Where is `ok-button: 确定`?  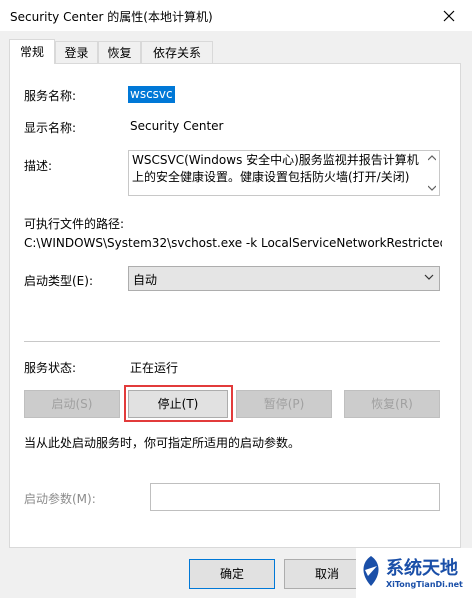
ok-button: 确定 is located at coordinates (232, 574).